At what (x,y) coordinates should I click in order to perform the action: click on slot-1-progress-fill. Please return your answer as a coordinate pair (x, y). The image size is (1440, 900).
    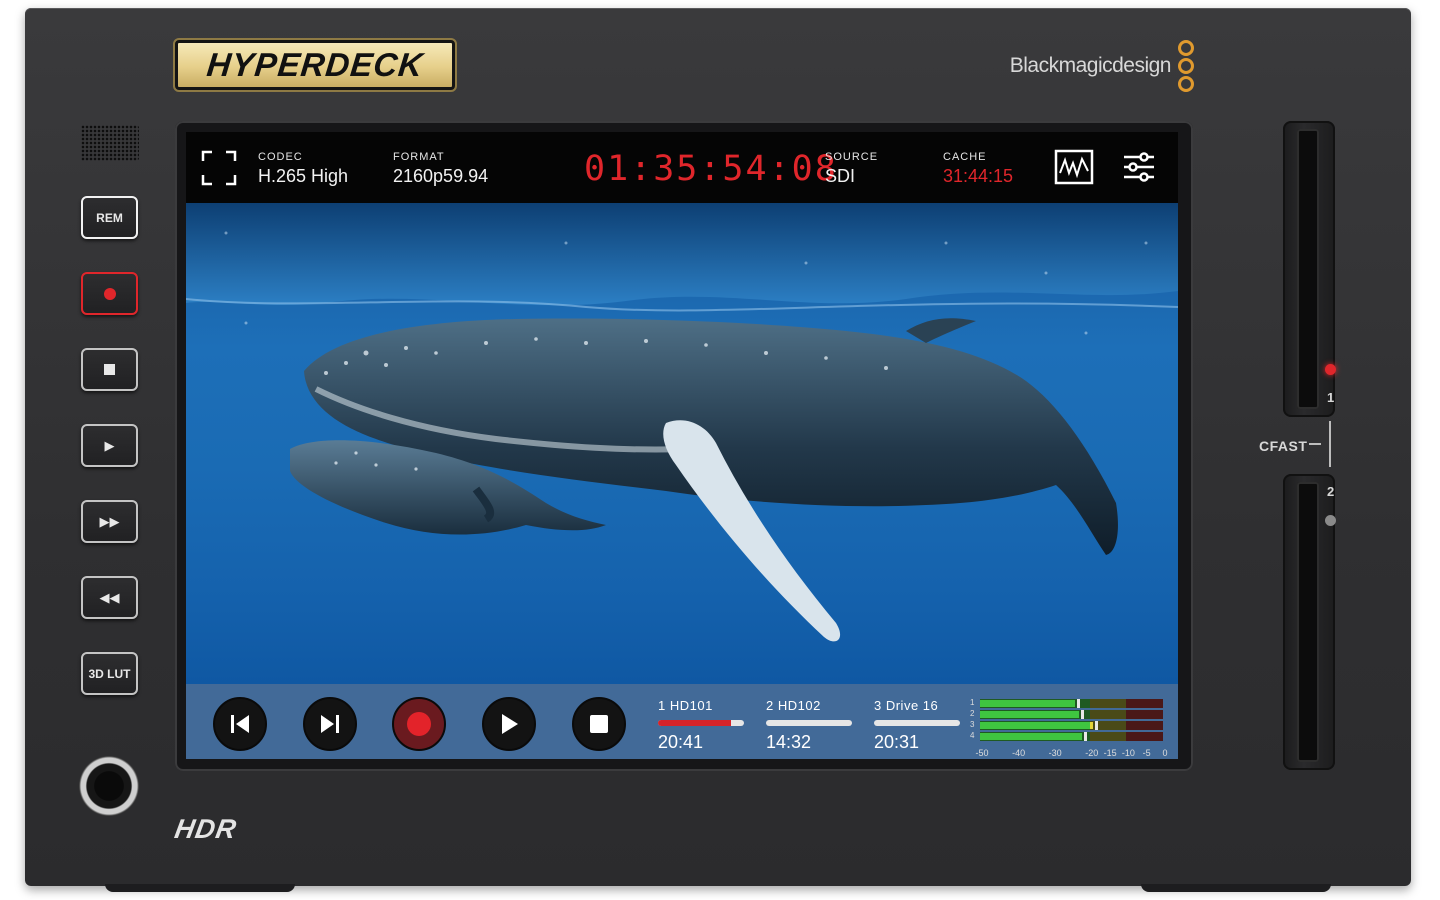
    Looking at the image, I should click on (695, 723).